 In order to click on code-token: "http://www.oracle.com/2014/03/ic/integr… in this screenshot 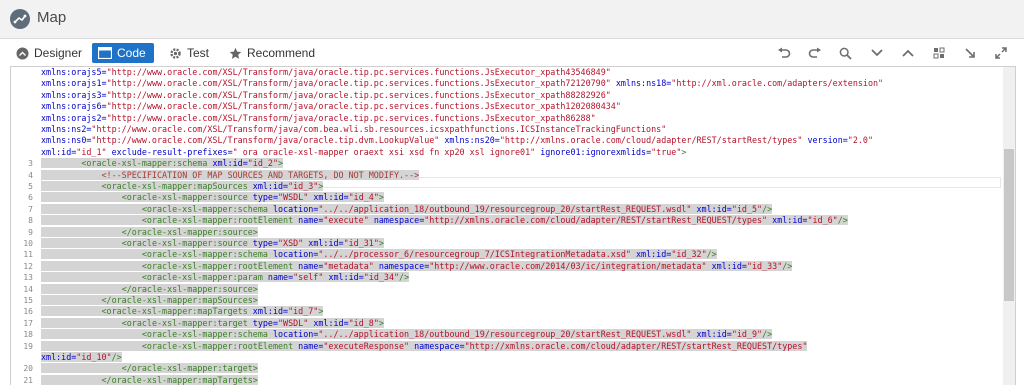, I will do `click(568, 265)`.